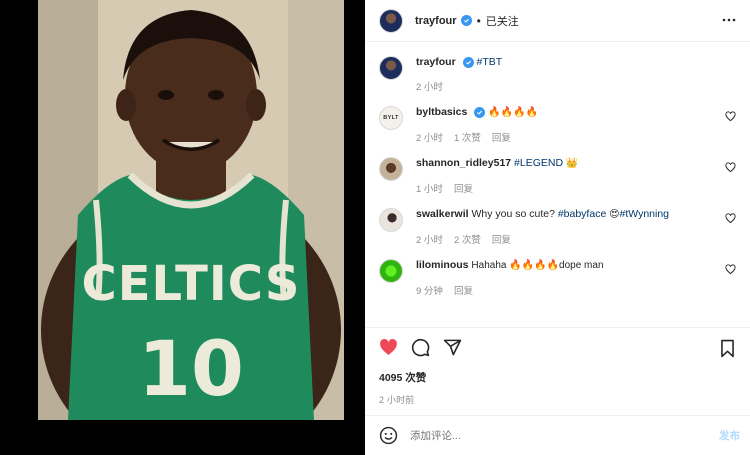 The height and width of the screenshot is (455, 750). What do you see at coordinates (557, 21) in the screenshot?
I see `post-header: trayfour • 已关注` at bounding box center [557, 21].